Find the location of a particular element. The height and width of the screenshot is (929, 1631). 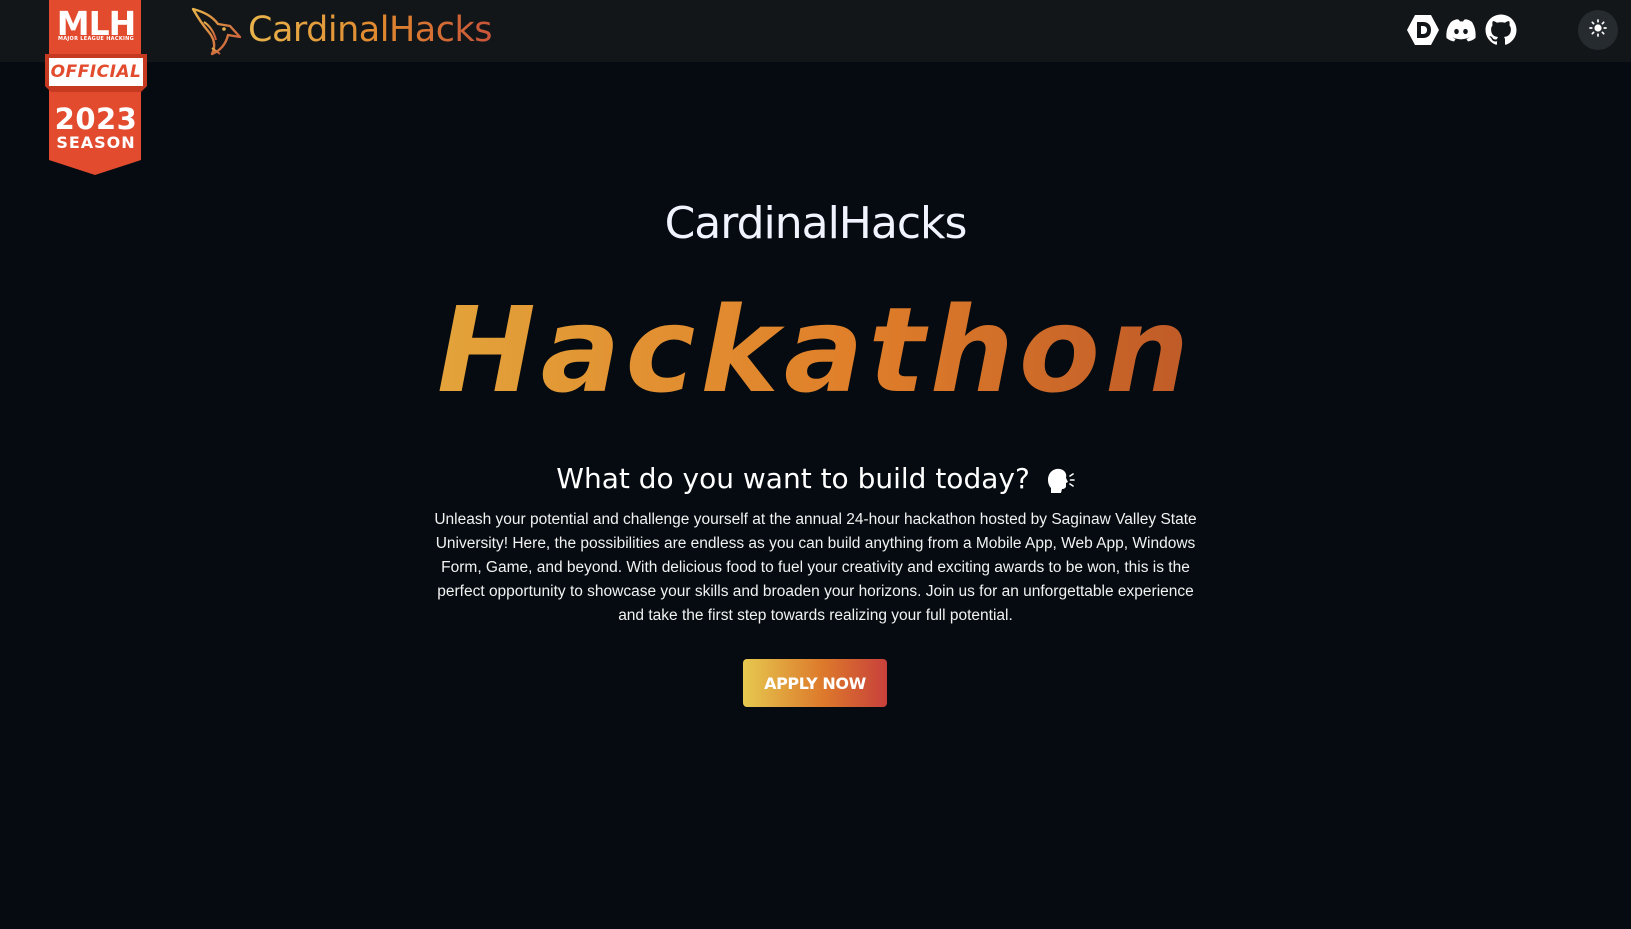

mlh-year: 2023 is located at coordinates (96, 119).